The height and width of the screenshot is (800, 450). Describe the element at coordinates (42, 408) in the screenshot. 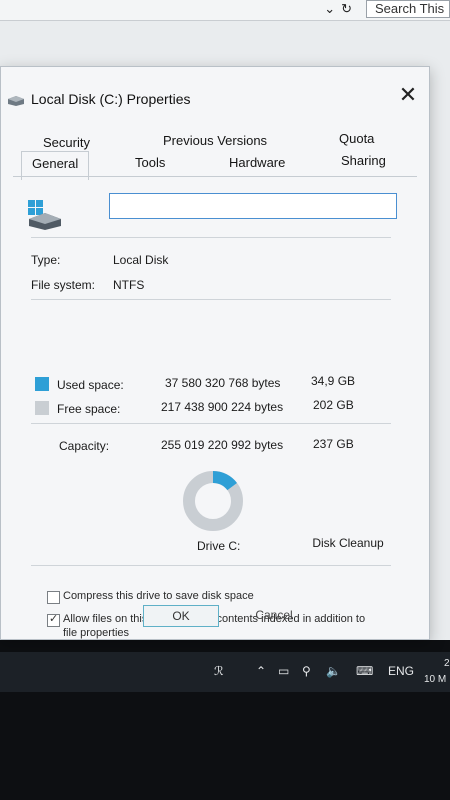

I see `free-space-swatch` at that location.